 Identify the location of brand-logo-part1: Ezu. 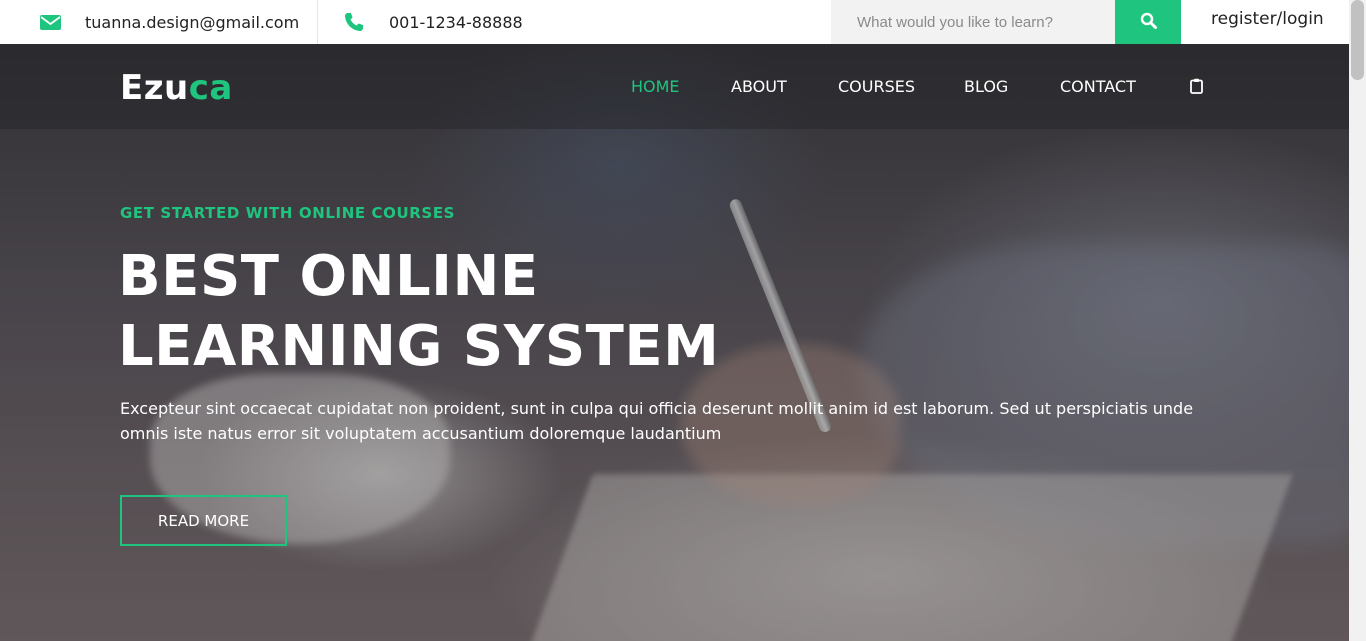
(154, 88).